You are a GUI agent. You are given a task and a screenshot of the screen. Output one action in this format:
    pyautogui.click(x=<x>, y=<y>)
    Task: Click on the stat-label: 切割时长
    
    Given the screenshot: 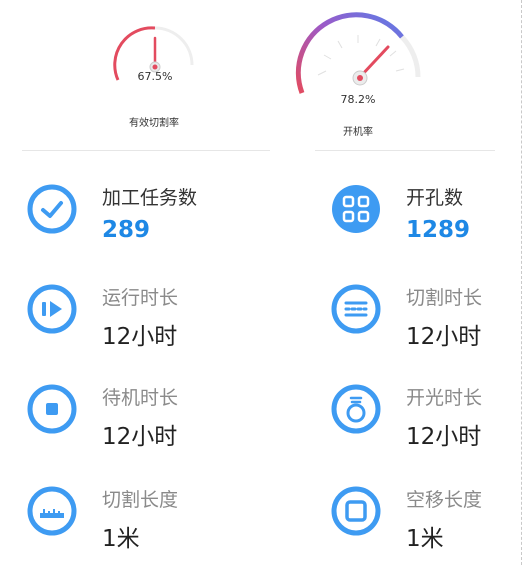 What is the action you would take?
    pyautogui.click(x=444, y=298)
    